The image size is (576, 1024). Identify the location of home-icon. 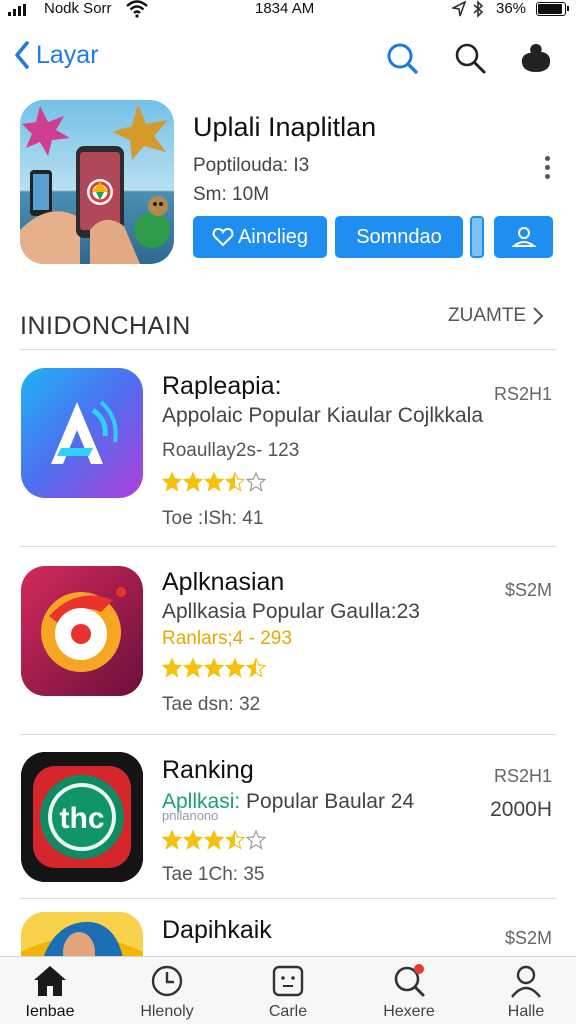
(50, 981).